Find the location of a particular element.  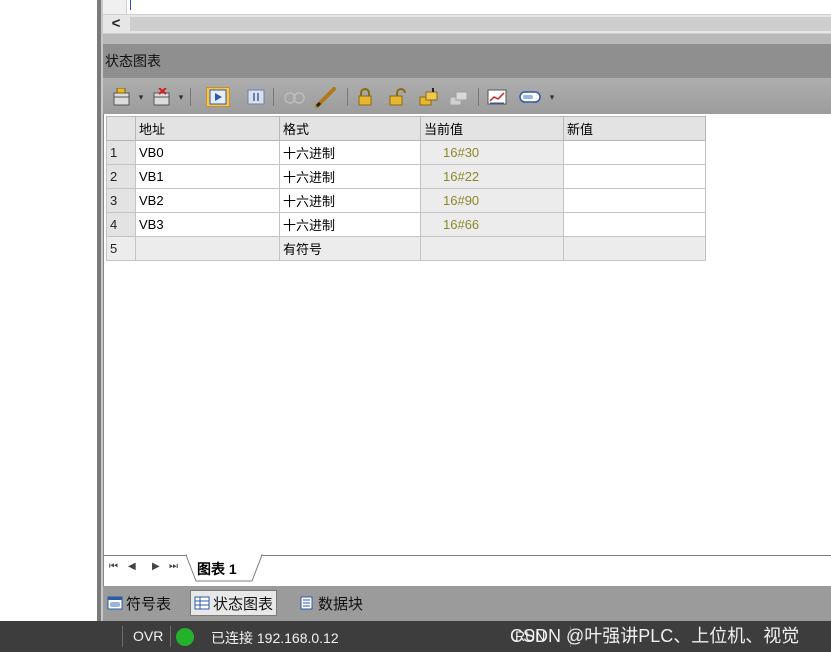

new-value-column-header: 新值 is located at coordinates (634, 128).